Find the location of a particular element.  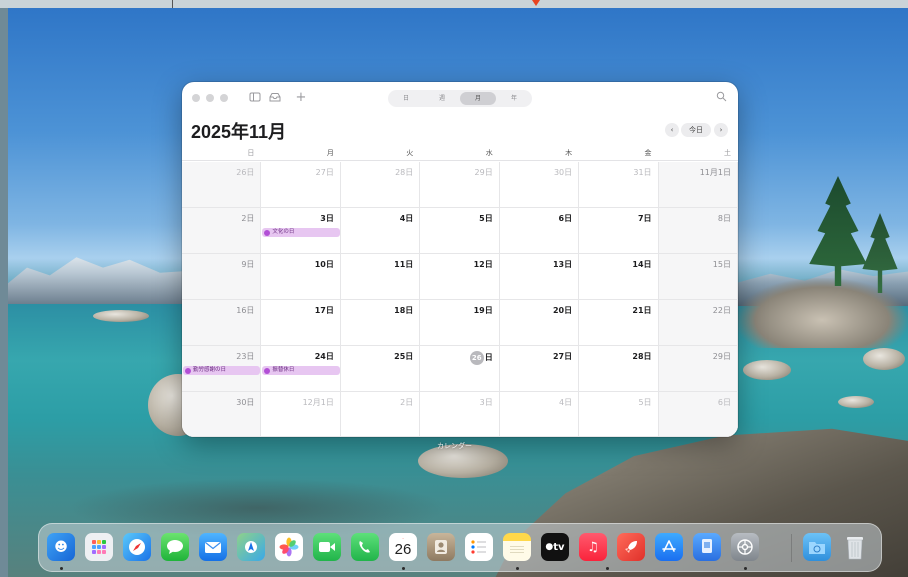

day-number: 8日 is located at coordinates (724, 218).